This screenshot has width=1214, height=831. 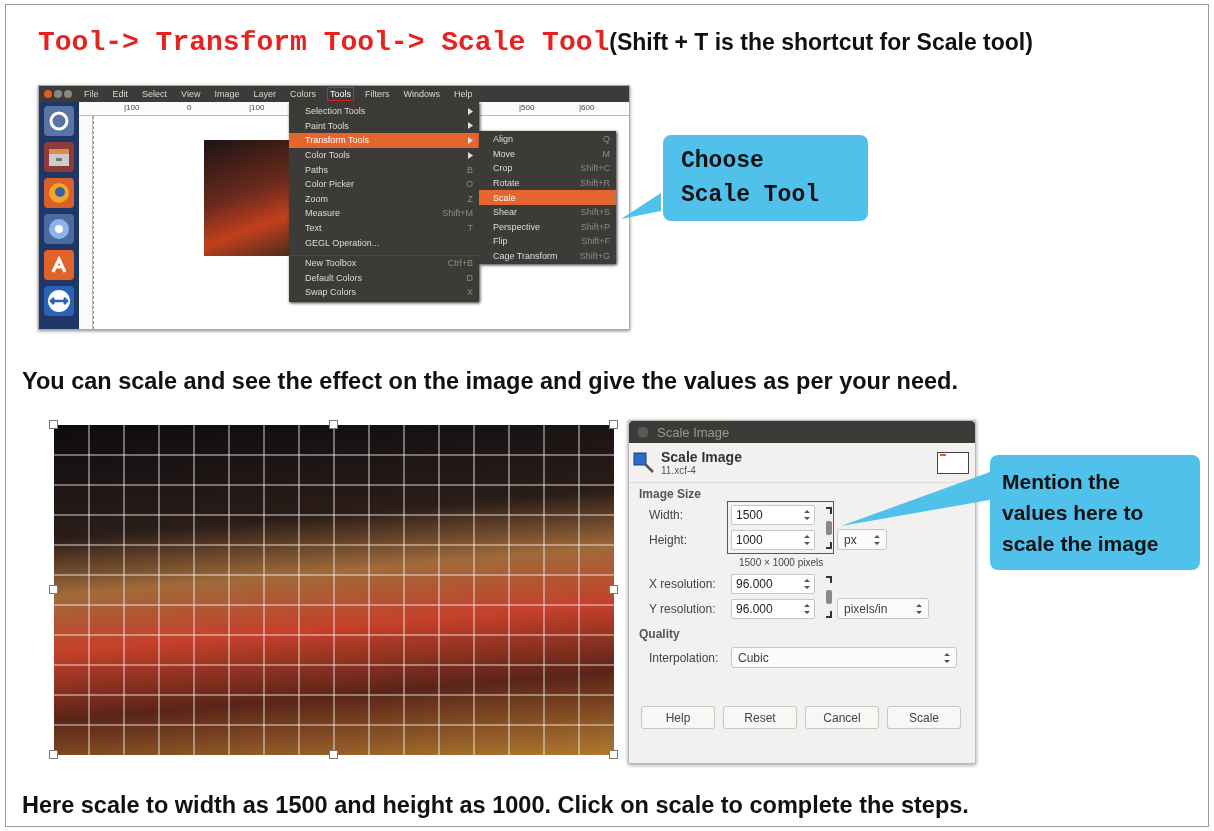 What do you see at coordinates (384, 228) in the screenshot?
I see `menu-item: Text T` at bounding box center [384, 228].